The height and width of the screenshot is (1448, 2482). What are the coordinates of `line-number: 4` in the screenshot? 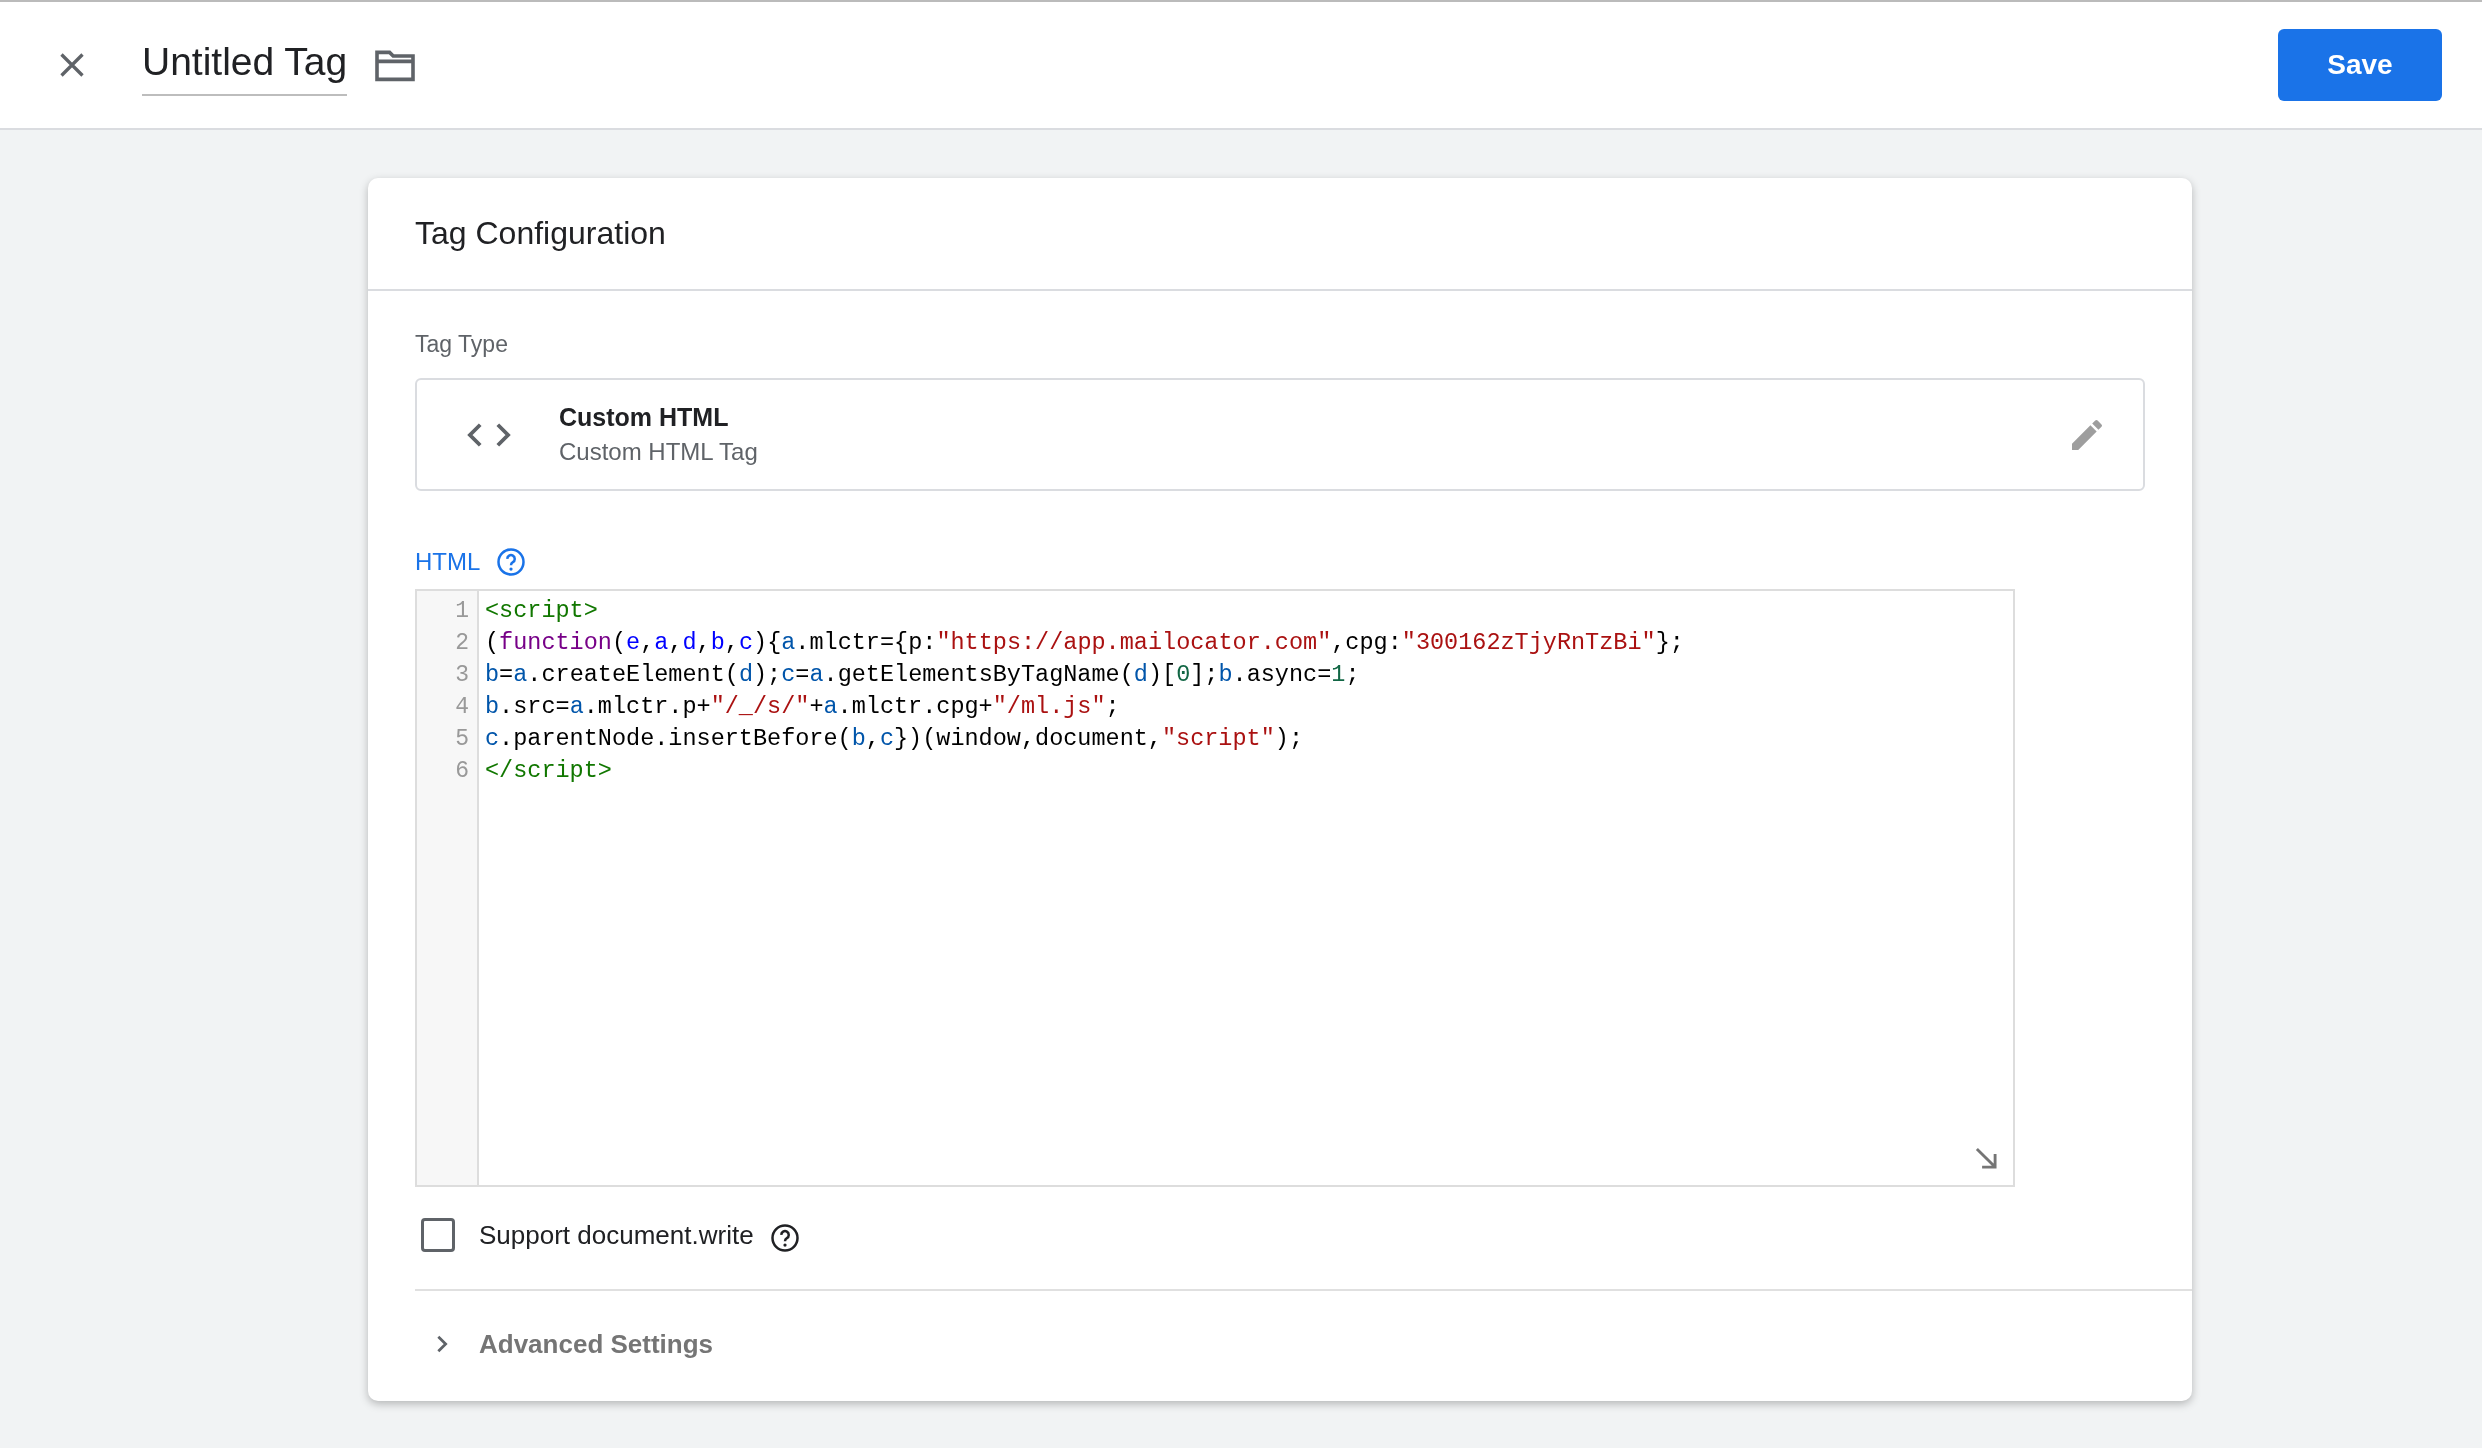 It's located at (462, 707).